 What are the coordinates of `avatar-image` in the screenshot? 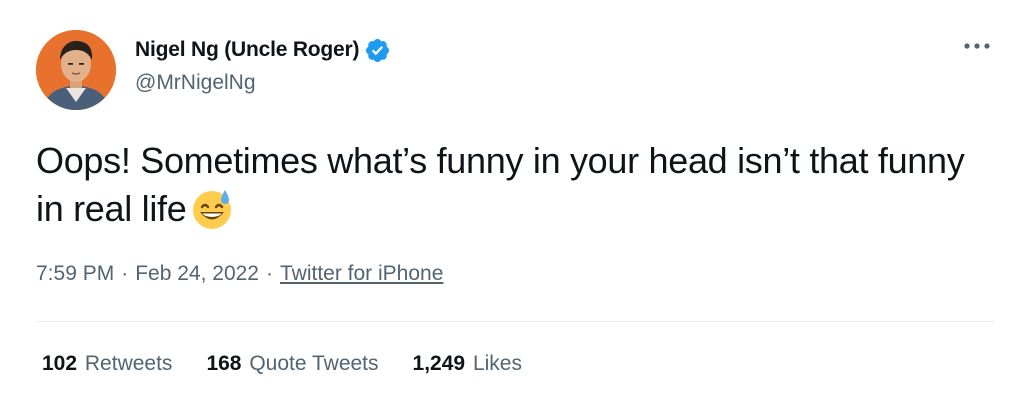 It's located at (76, 70).